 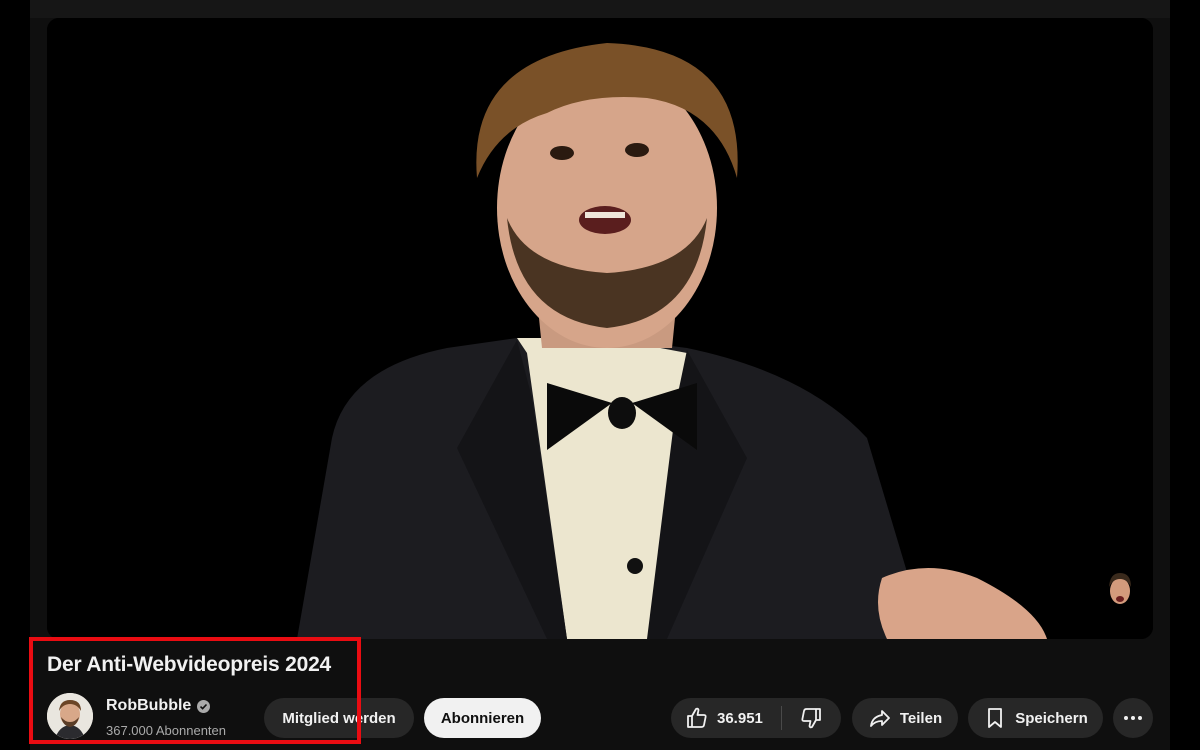 I want to click on dislike-button, so click(x=811, y=718).